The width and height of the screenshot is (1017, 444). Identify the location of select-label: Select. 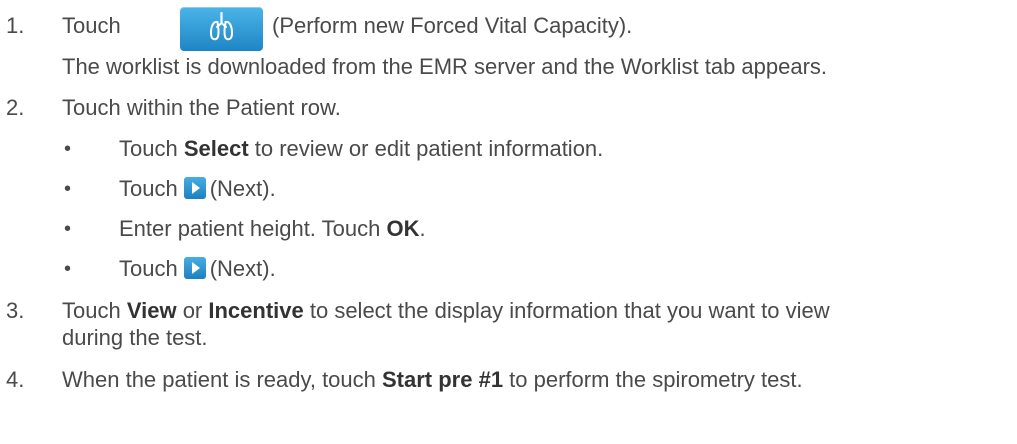
(216, 148).